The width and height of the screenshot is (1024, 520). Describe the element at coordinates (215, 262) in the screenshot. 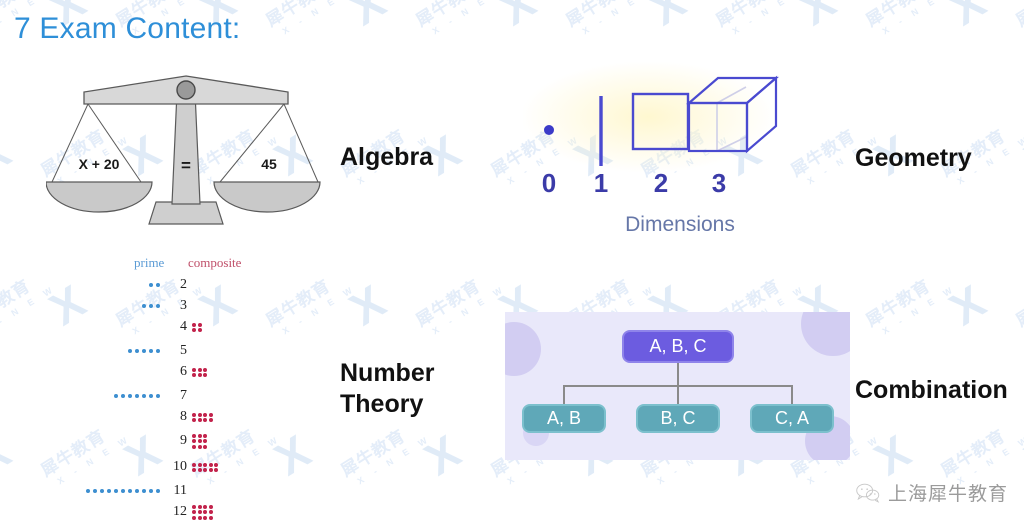

I see `column-header-composite: composite` at that location.